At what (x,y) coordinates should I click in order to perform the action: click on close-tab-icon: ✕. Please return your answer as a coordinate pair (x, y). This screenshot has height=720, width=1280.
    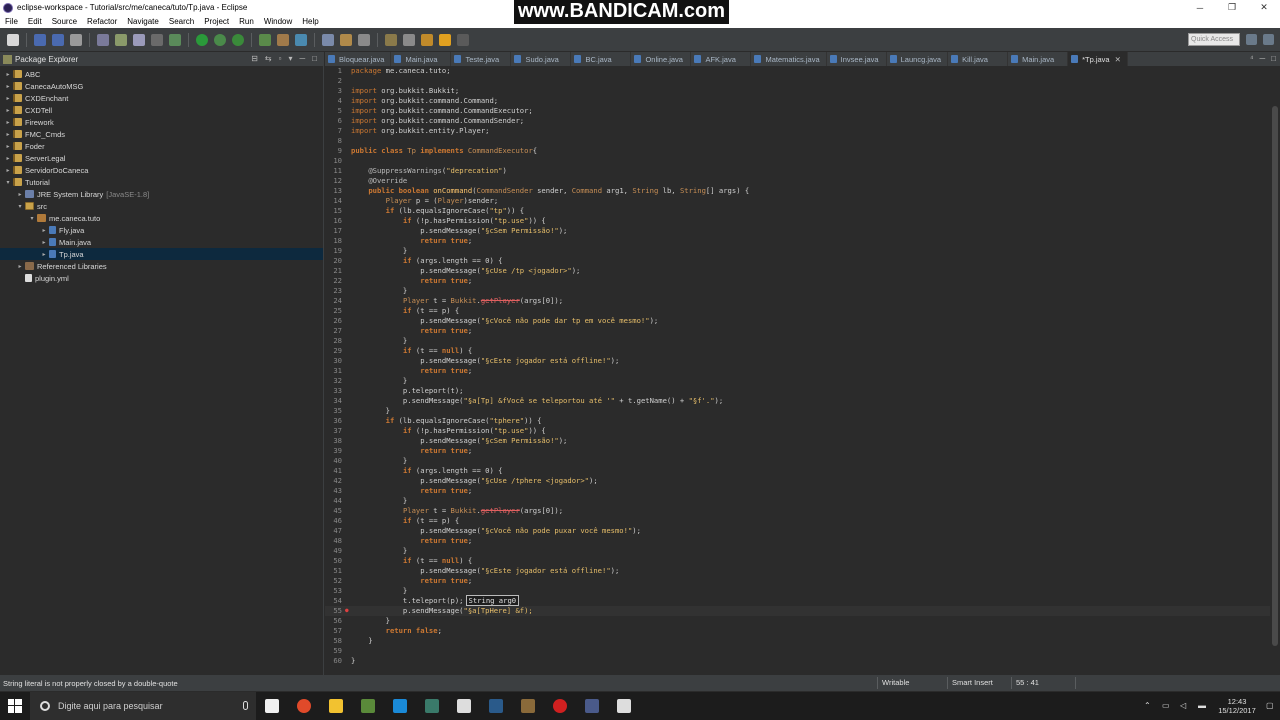
    Looking at the image, I should click on (1118, 59).